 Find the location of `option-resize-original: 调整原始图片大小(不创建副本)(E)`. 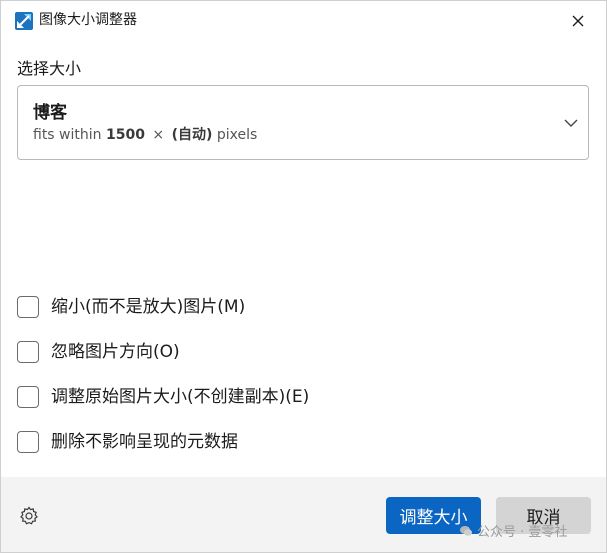

option-resize-original: 调整原始图片大小(不创建副本)(E) is located at coordinates (163, 397).